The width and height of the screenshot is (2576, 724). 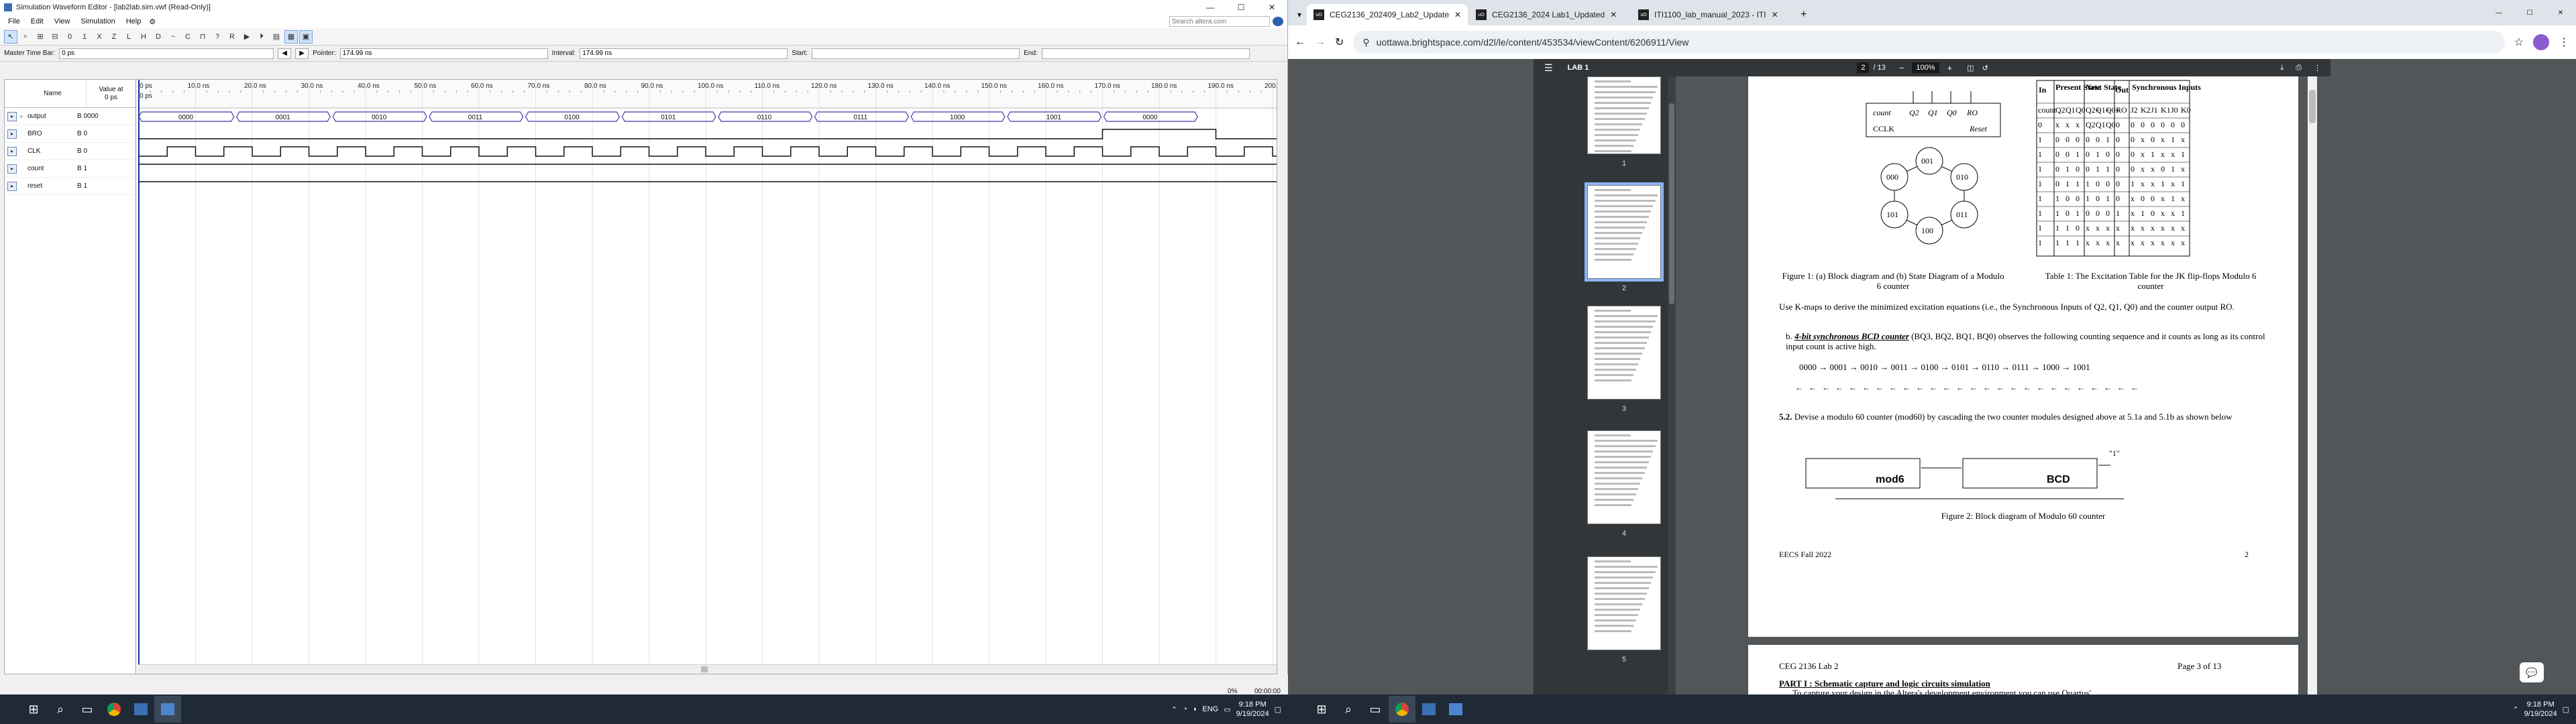 What do you see at coordinates (1185, 709) in the screenshot?
I see `tray-wifi-icon: ◔` at bounding box center [1185, 709].